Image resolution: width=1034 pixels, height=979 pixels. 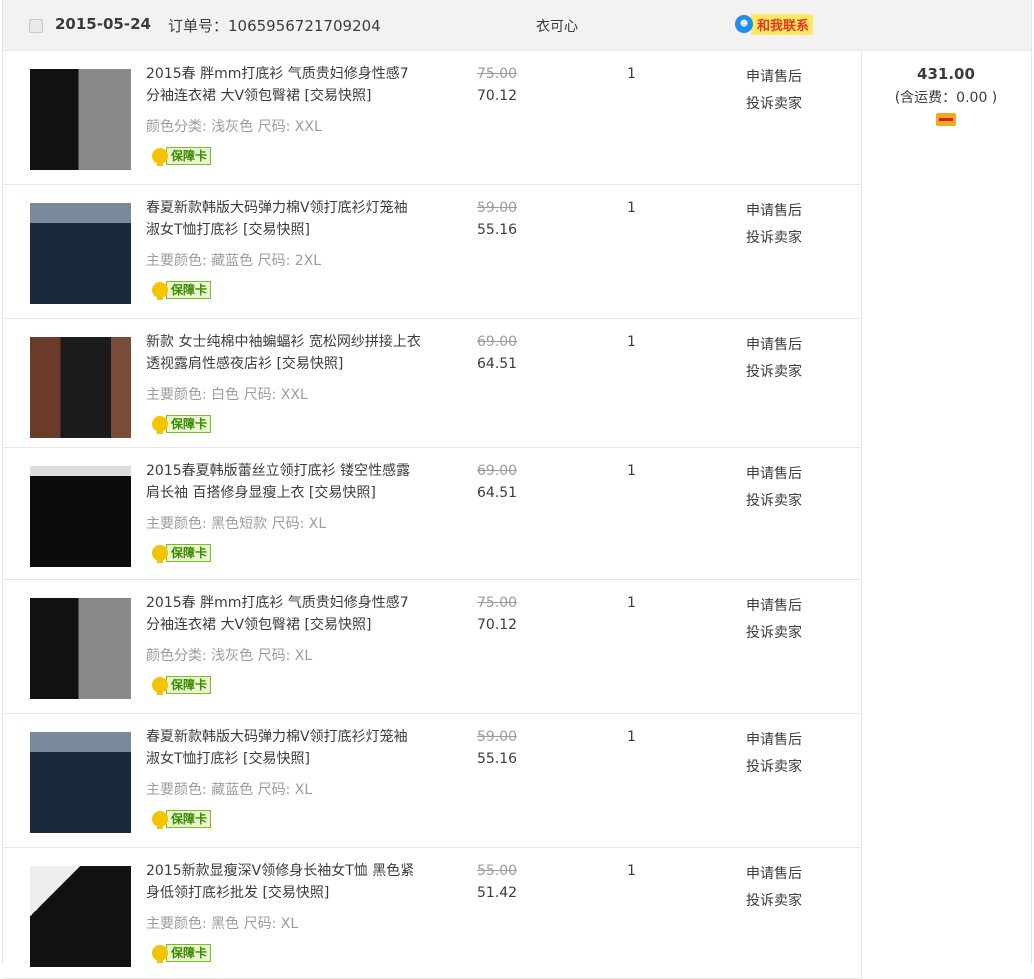 What do you see at coordinates (946, 74) in the screenshot?
I see `total-amount: 431.00` at bounding box center [946, 74].